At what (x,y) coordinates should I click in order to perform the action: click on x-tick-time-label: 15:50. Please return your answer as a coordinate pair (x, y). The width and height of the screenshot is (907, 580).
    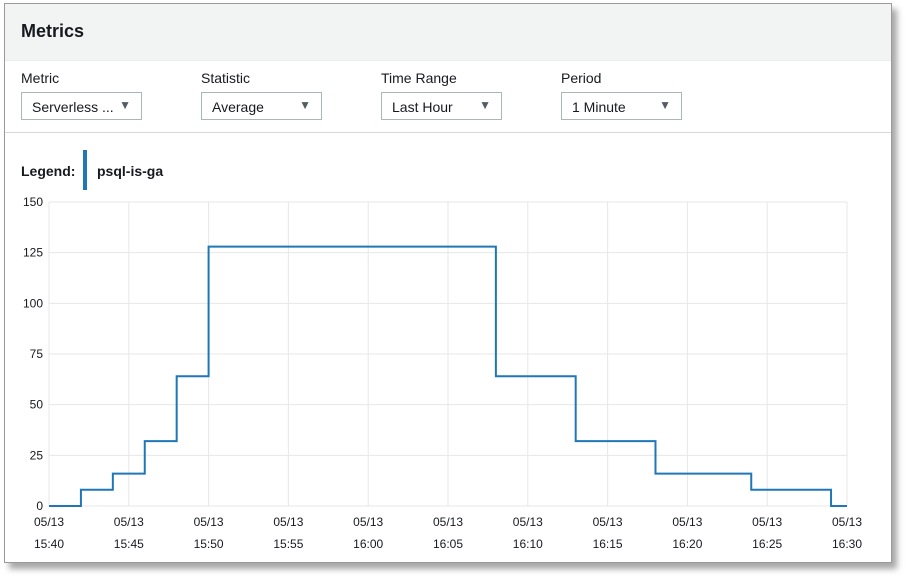
    Looking at the image, I should click on (209, 544).